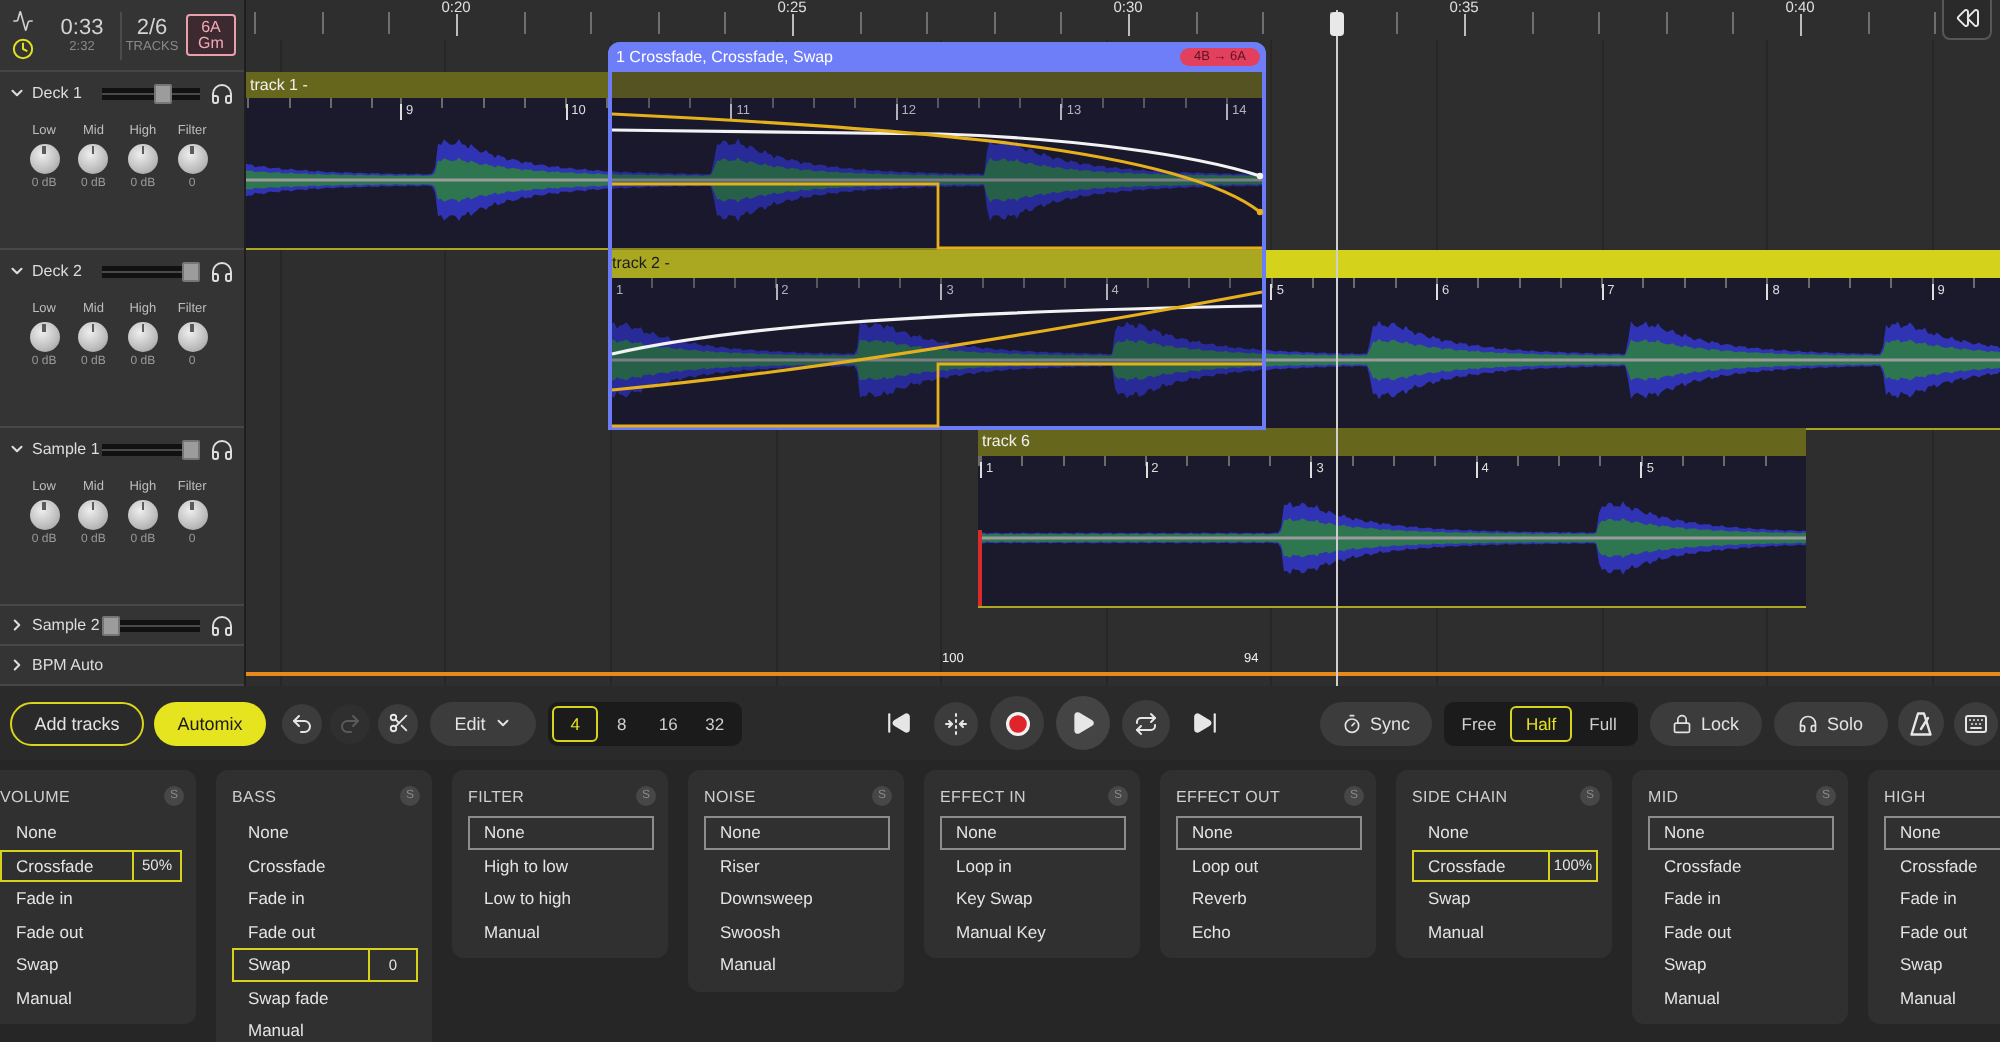  Describe the element at coordinates (1269, 931) in the screenshot. I see `option-item: Echo` at that location.